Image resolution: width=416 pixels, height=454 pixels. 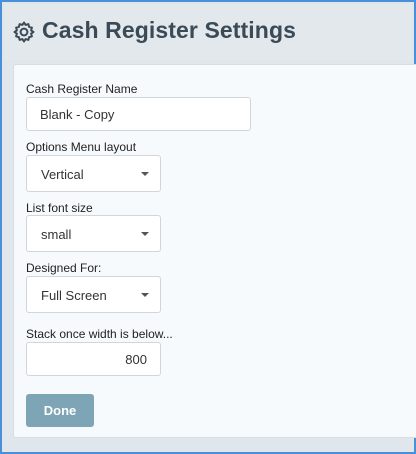 I want to click on list-font-size-value: small, so click(x=56, y=234).